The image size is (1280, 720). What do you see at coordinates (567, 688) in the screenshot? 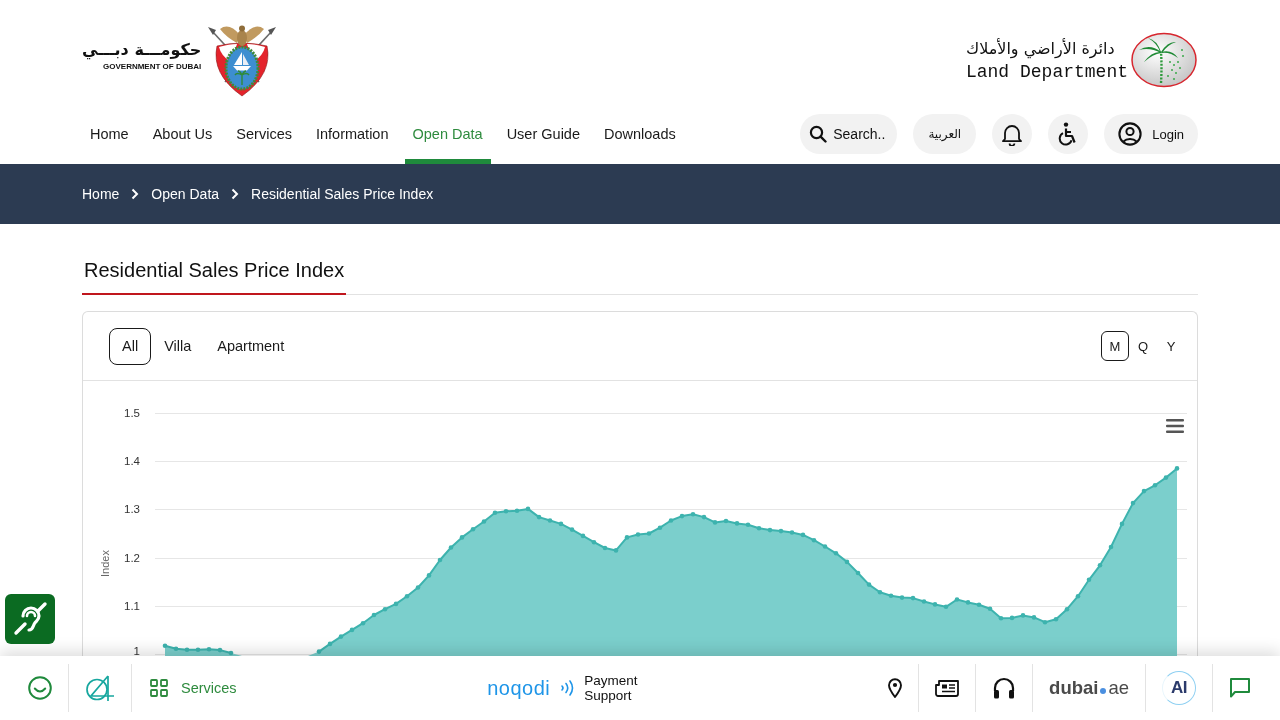
I see `contactless-icon` at bounding box center [567, 688].